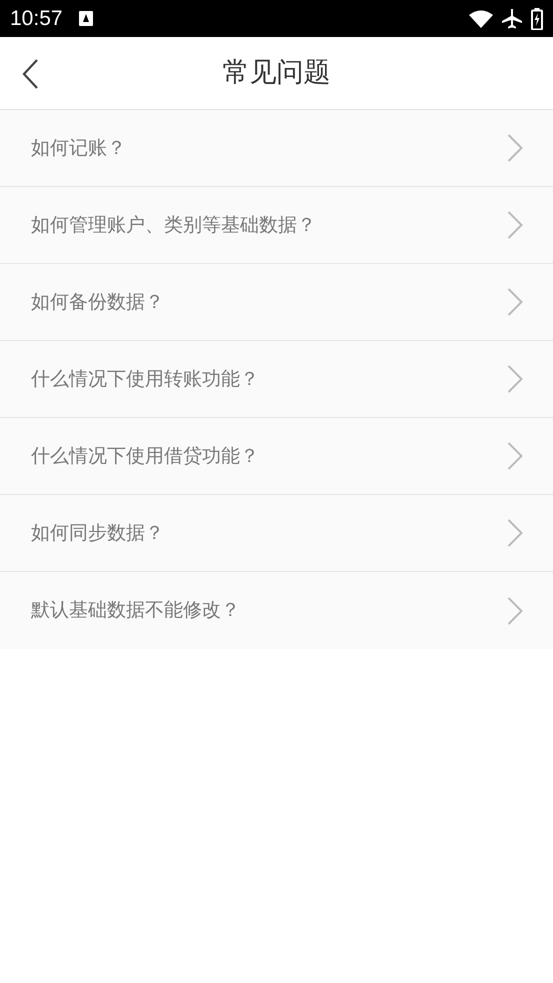 The image size is (553, 983). I want to click on battery-icon, so click(537, 19).